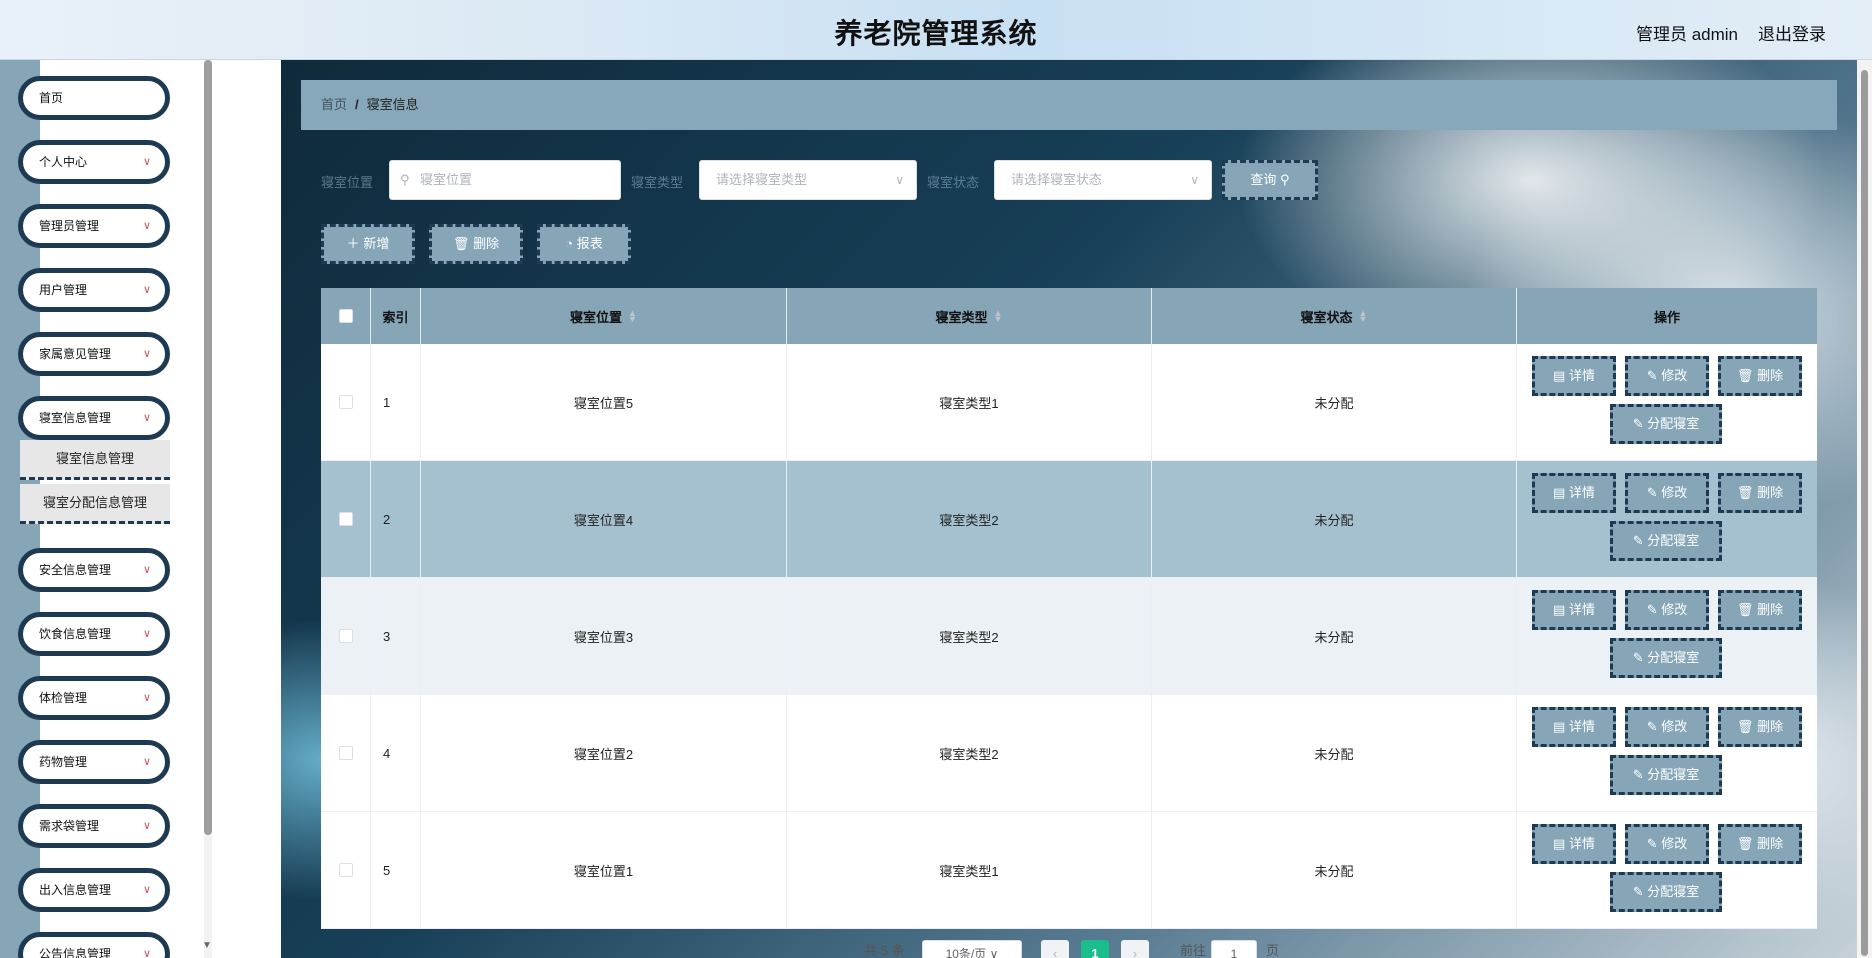 This screenshot has width=1872, height=958. I want to click on logout-link: 退出登录, so click(1792, 32).